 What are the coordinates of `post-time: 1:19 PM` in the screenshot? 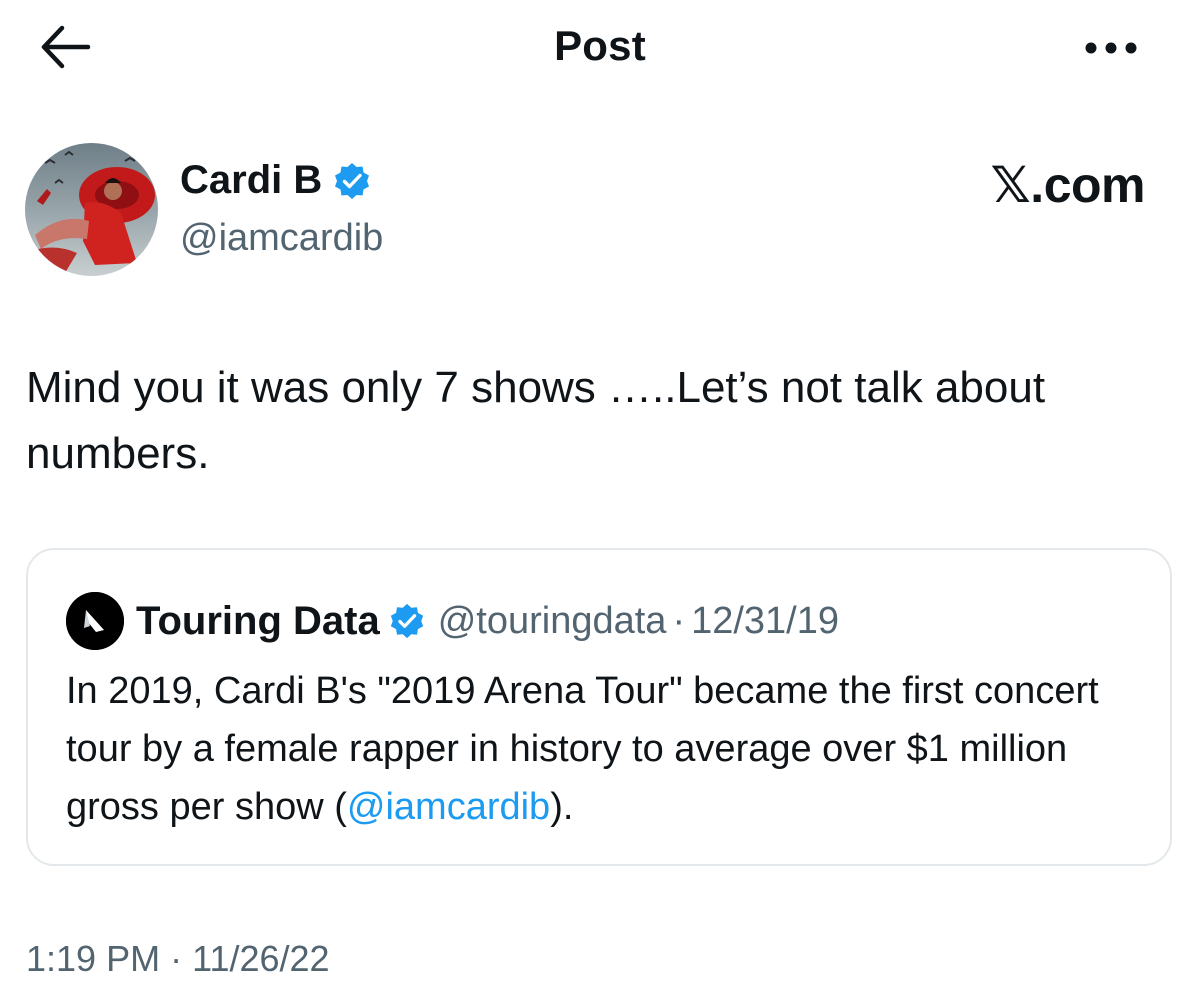 It's located at (93, 958).